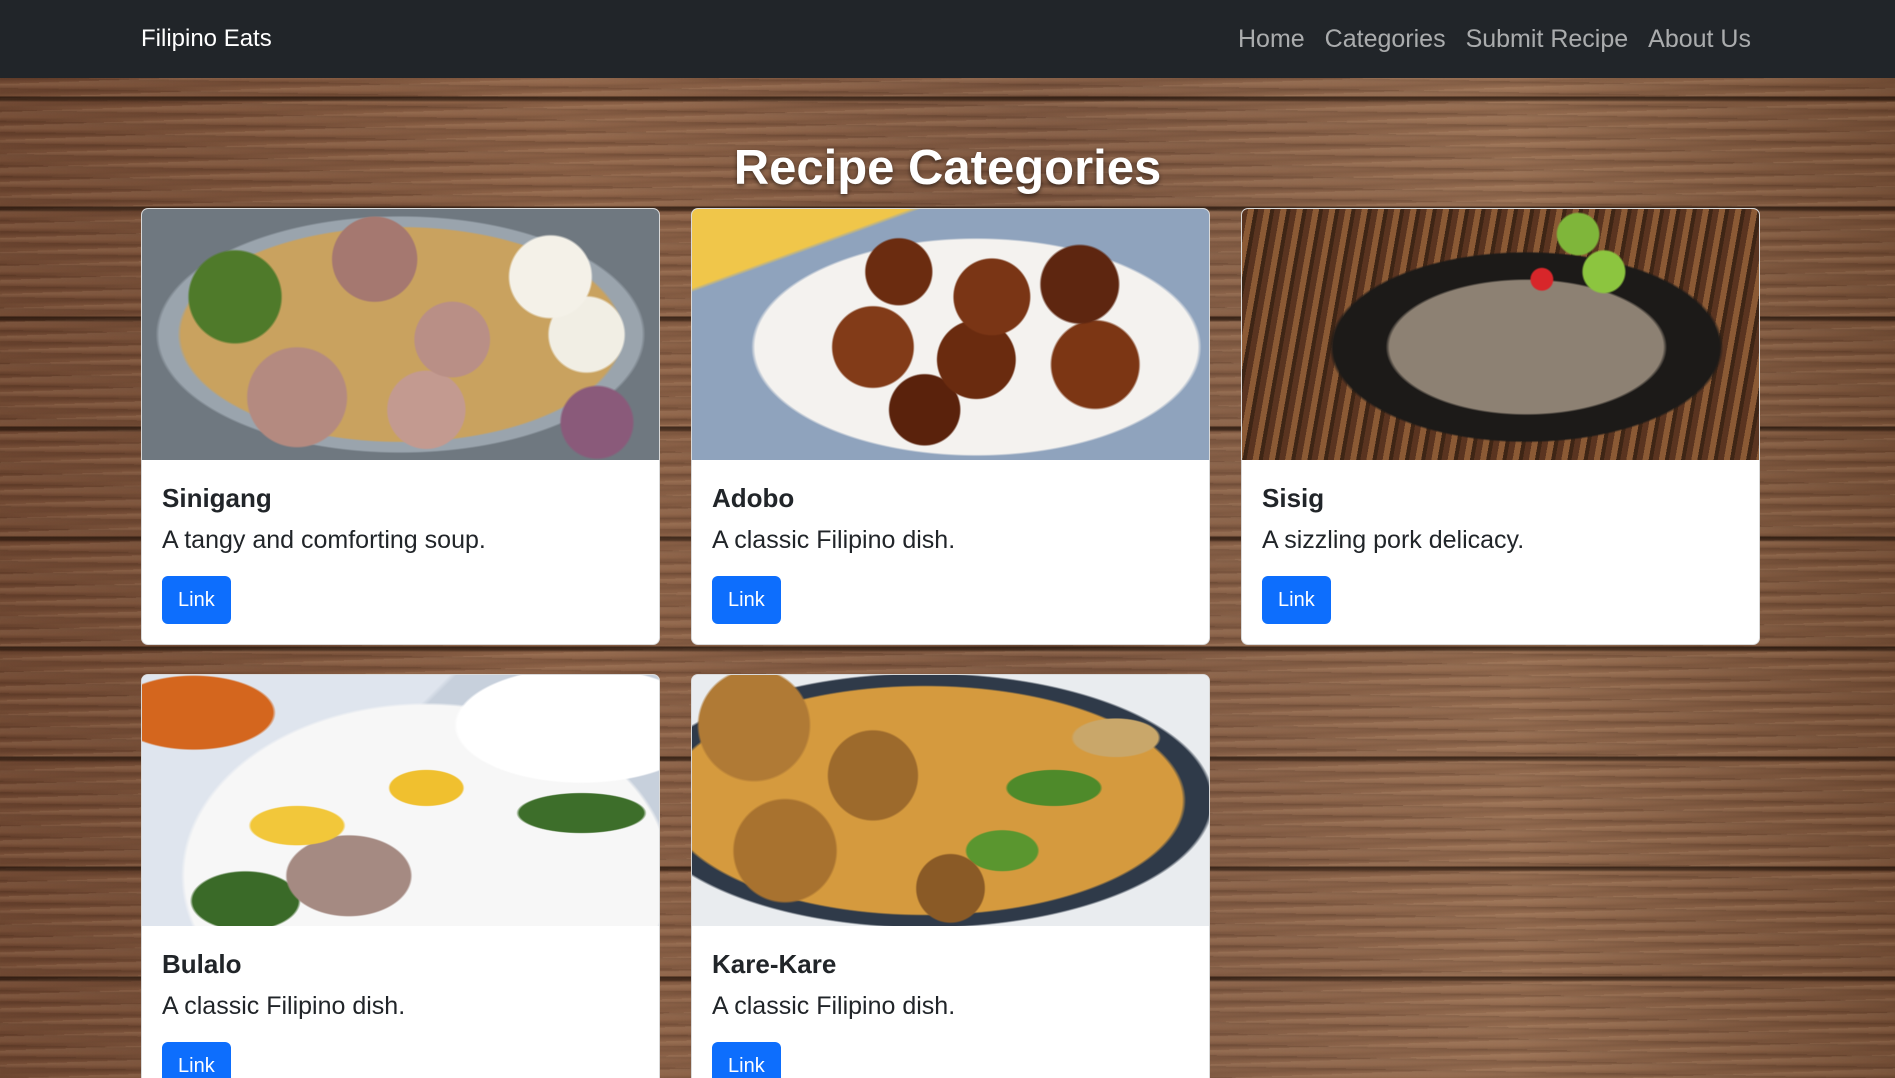 This screenshot has width=1895, height=1078. I want to click on brand-link: Filipino Eats, so click(206, 39).